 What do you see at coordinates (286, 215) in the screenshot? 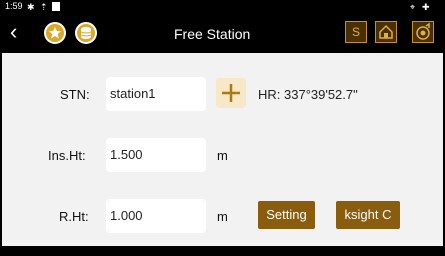
I see `setting-button: Setting` at bounding box center [286, 215].